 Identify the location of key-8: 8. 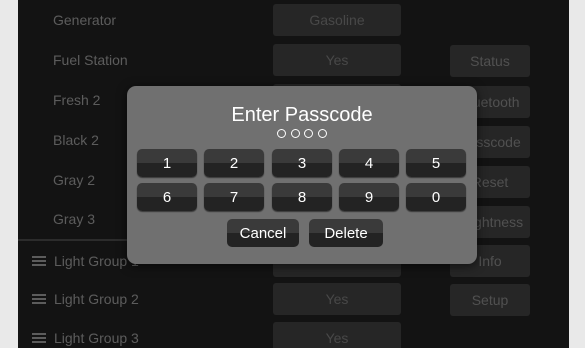
(302, 197).